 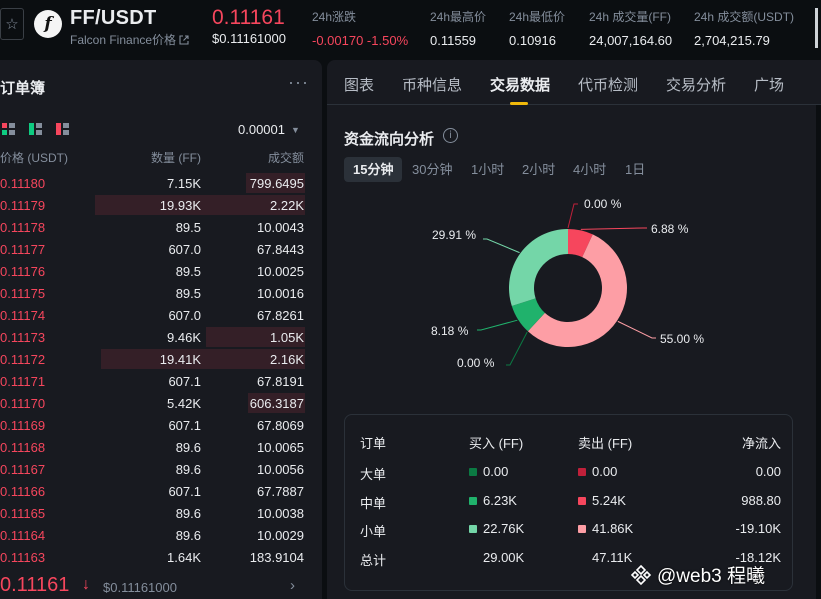 I want to click on period-1d: 1日, so click(x=635, y=169).